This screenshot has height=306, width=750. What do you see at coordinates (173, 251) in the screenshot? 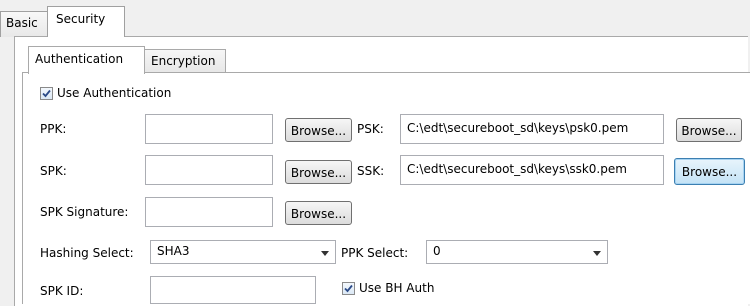
I see `hashing-select-value: SHA3` at bounding box center [173, 251].